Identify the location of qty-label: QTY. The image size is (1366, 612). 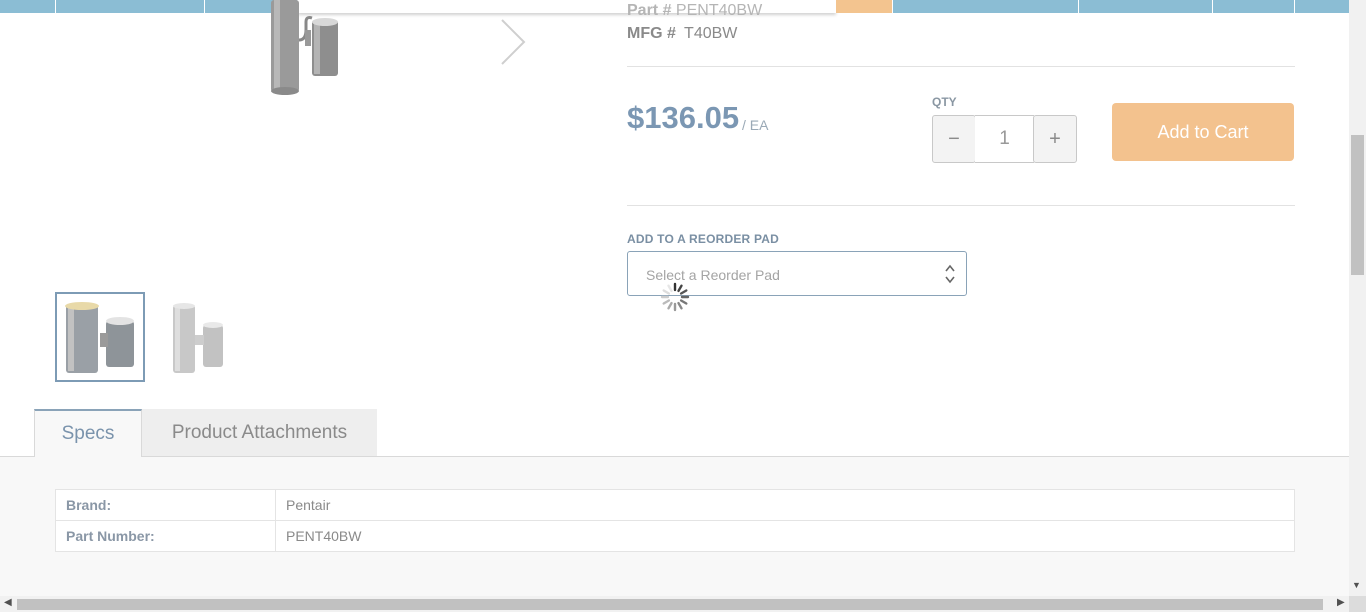
(944, 102).